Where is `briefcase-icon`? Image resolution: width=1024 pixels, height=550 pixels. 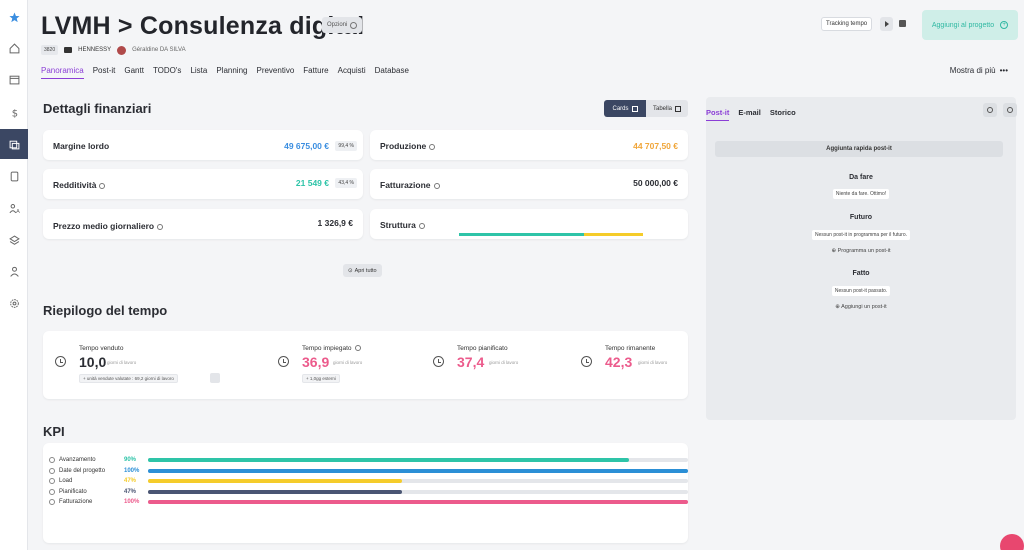 briefcase-icon is located at coordinates (68, 50).